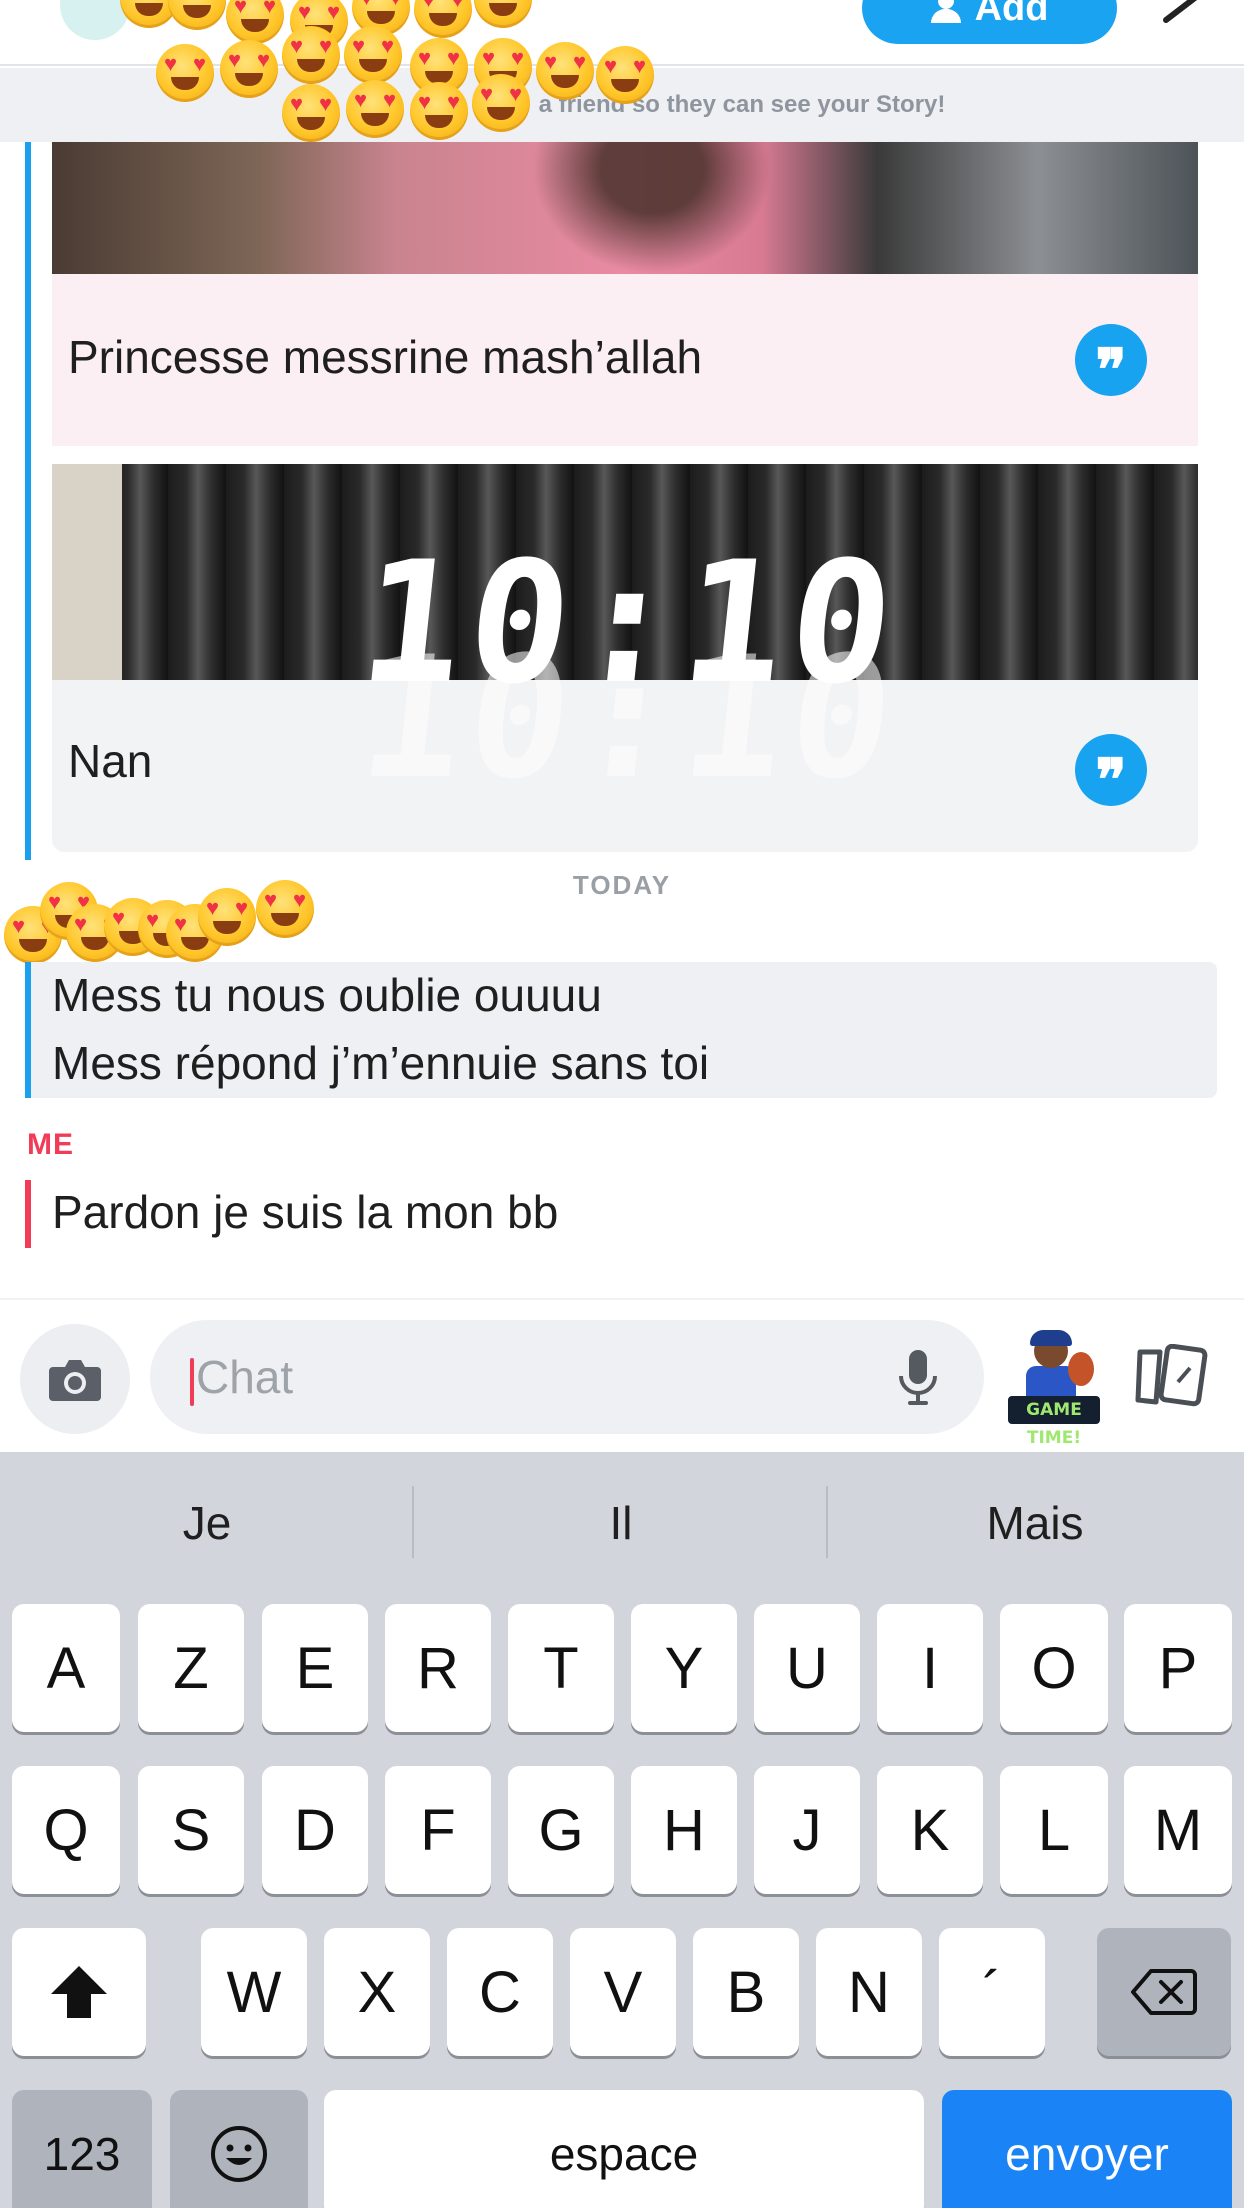 Image resolution: width=1244 pixels, height=2208 pixels. Describe the element at coordinates (66, 1668) in the screenshot. I see `key: A` at that location.